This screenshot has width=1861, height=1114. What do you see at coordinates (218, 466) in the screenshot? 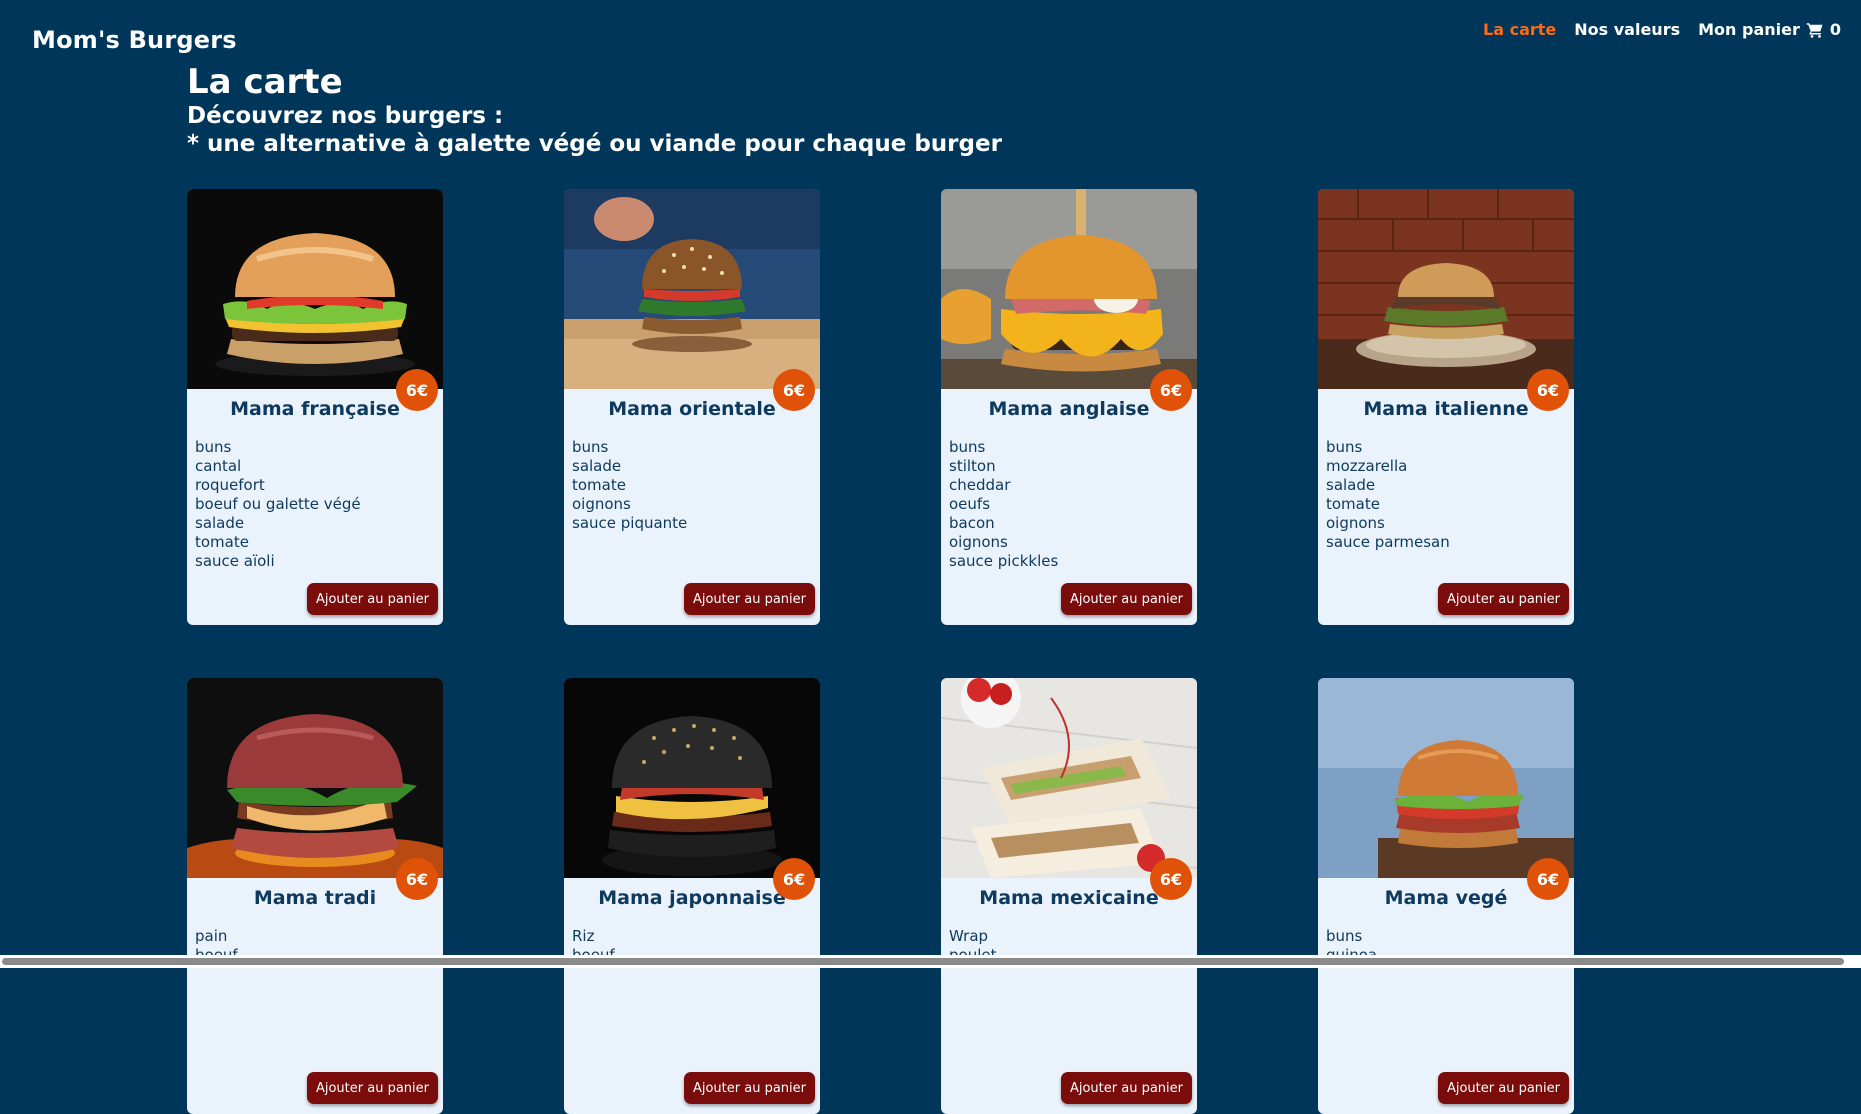
I see `ingredient-item: cantal` at bounding box center [218, 466].